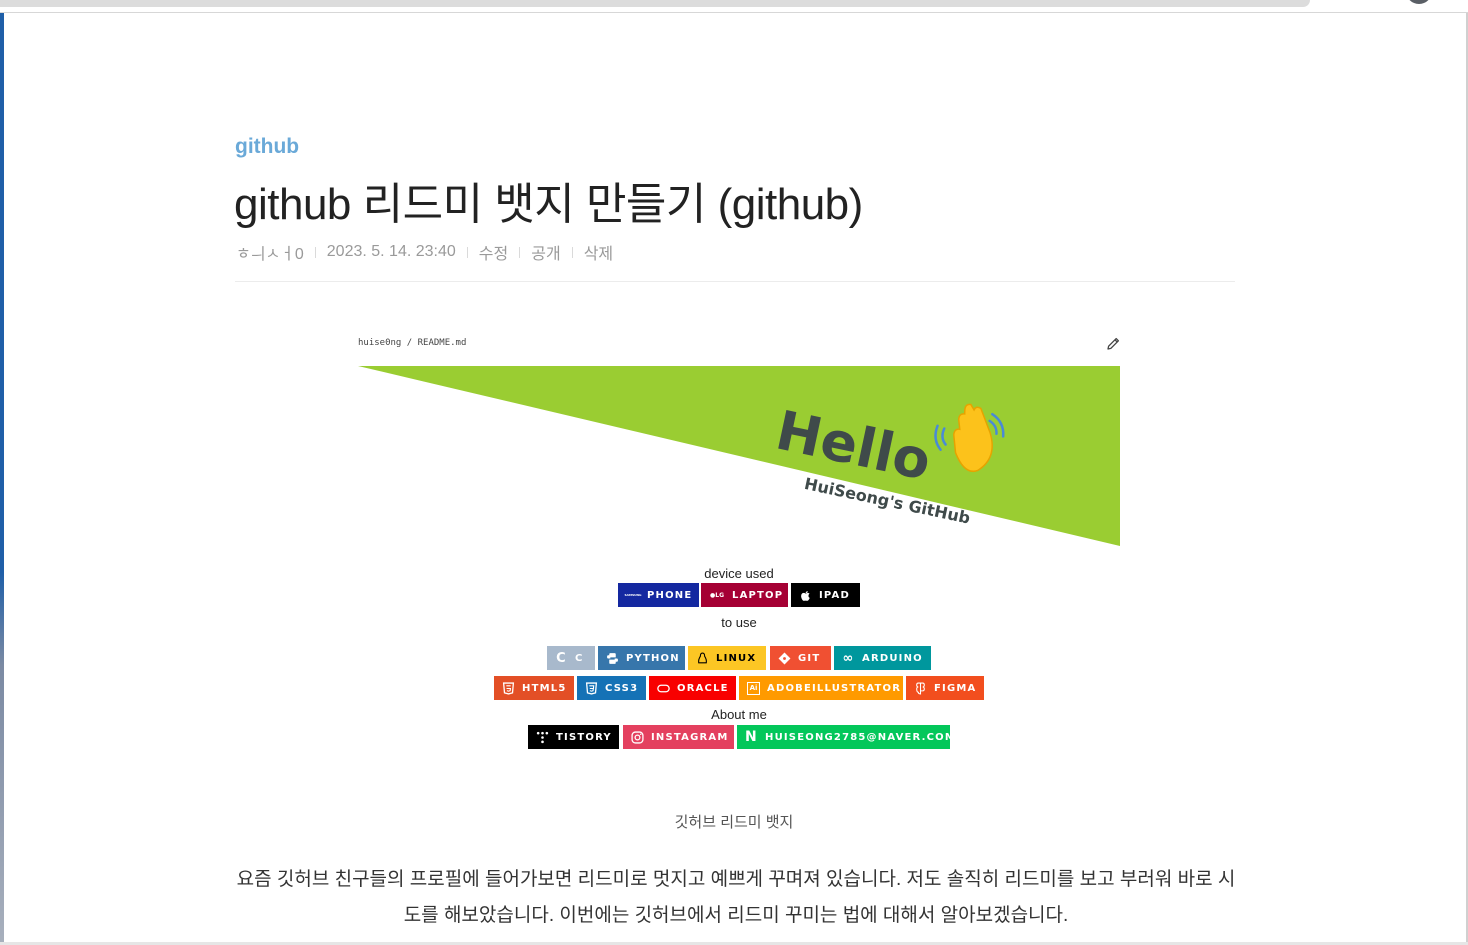 Image resolution: width=1468 pixels, height=945 pixels. What do you see at coordinates (834, 688) in the screenshot?
I see `illustrator-badge-label: ADOBEILLUSTRATOR` at bounding box center [834, 688].